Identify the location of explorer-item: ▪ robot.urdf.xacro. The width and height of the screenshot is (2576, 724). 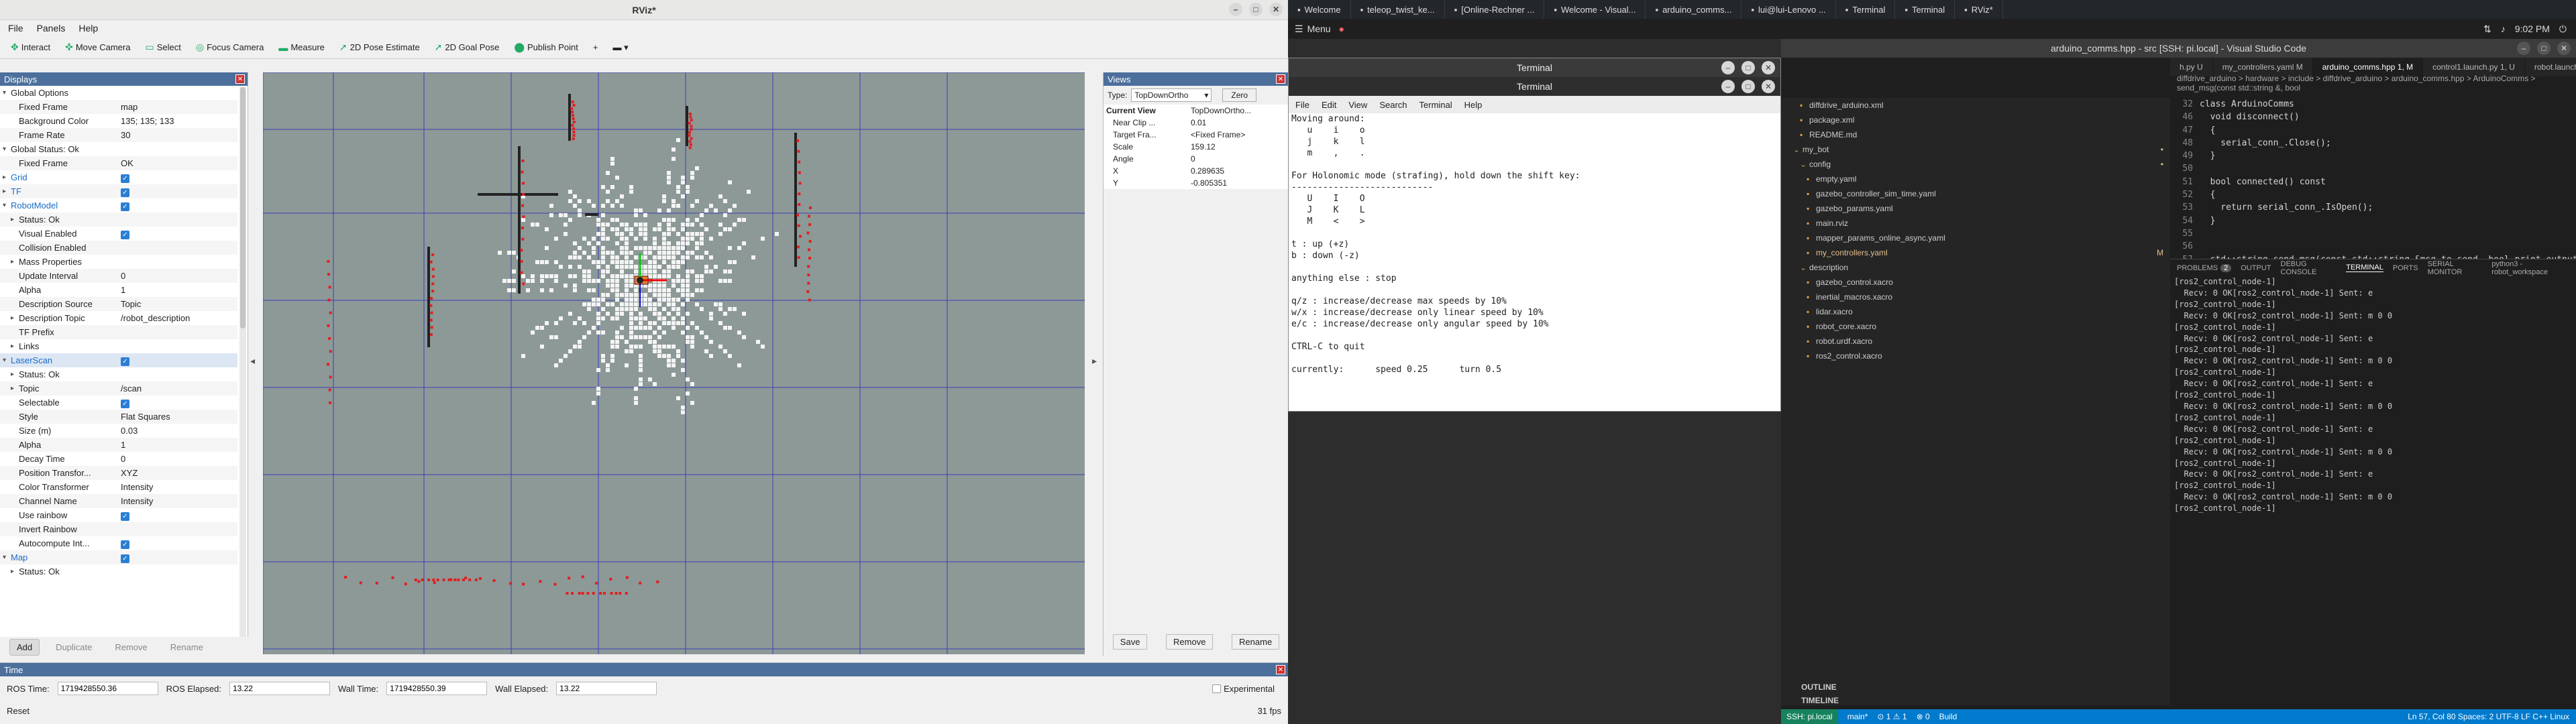
(1975, 341).